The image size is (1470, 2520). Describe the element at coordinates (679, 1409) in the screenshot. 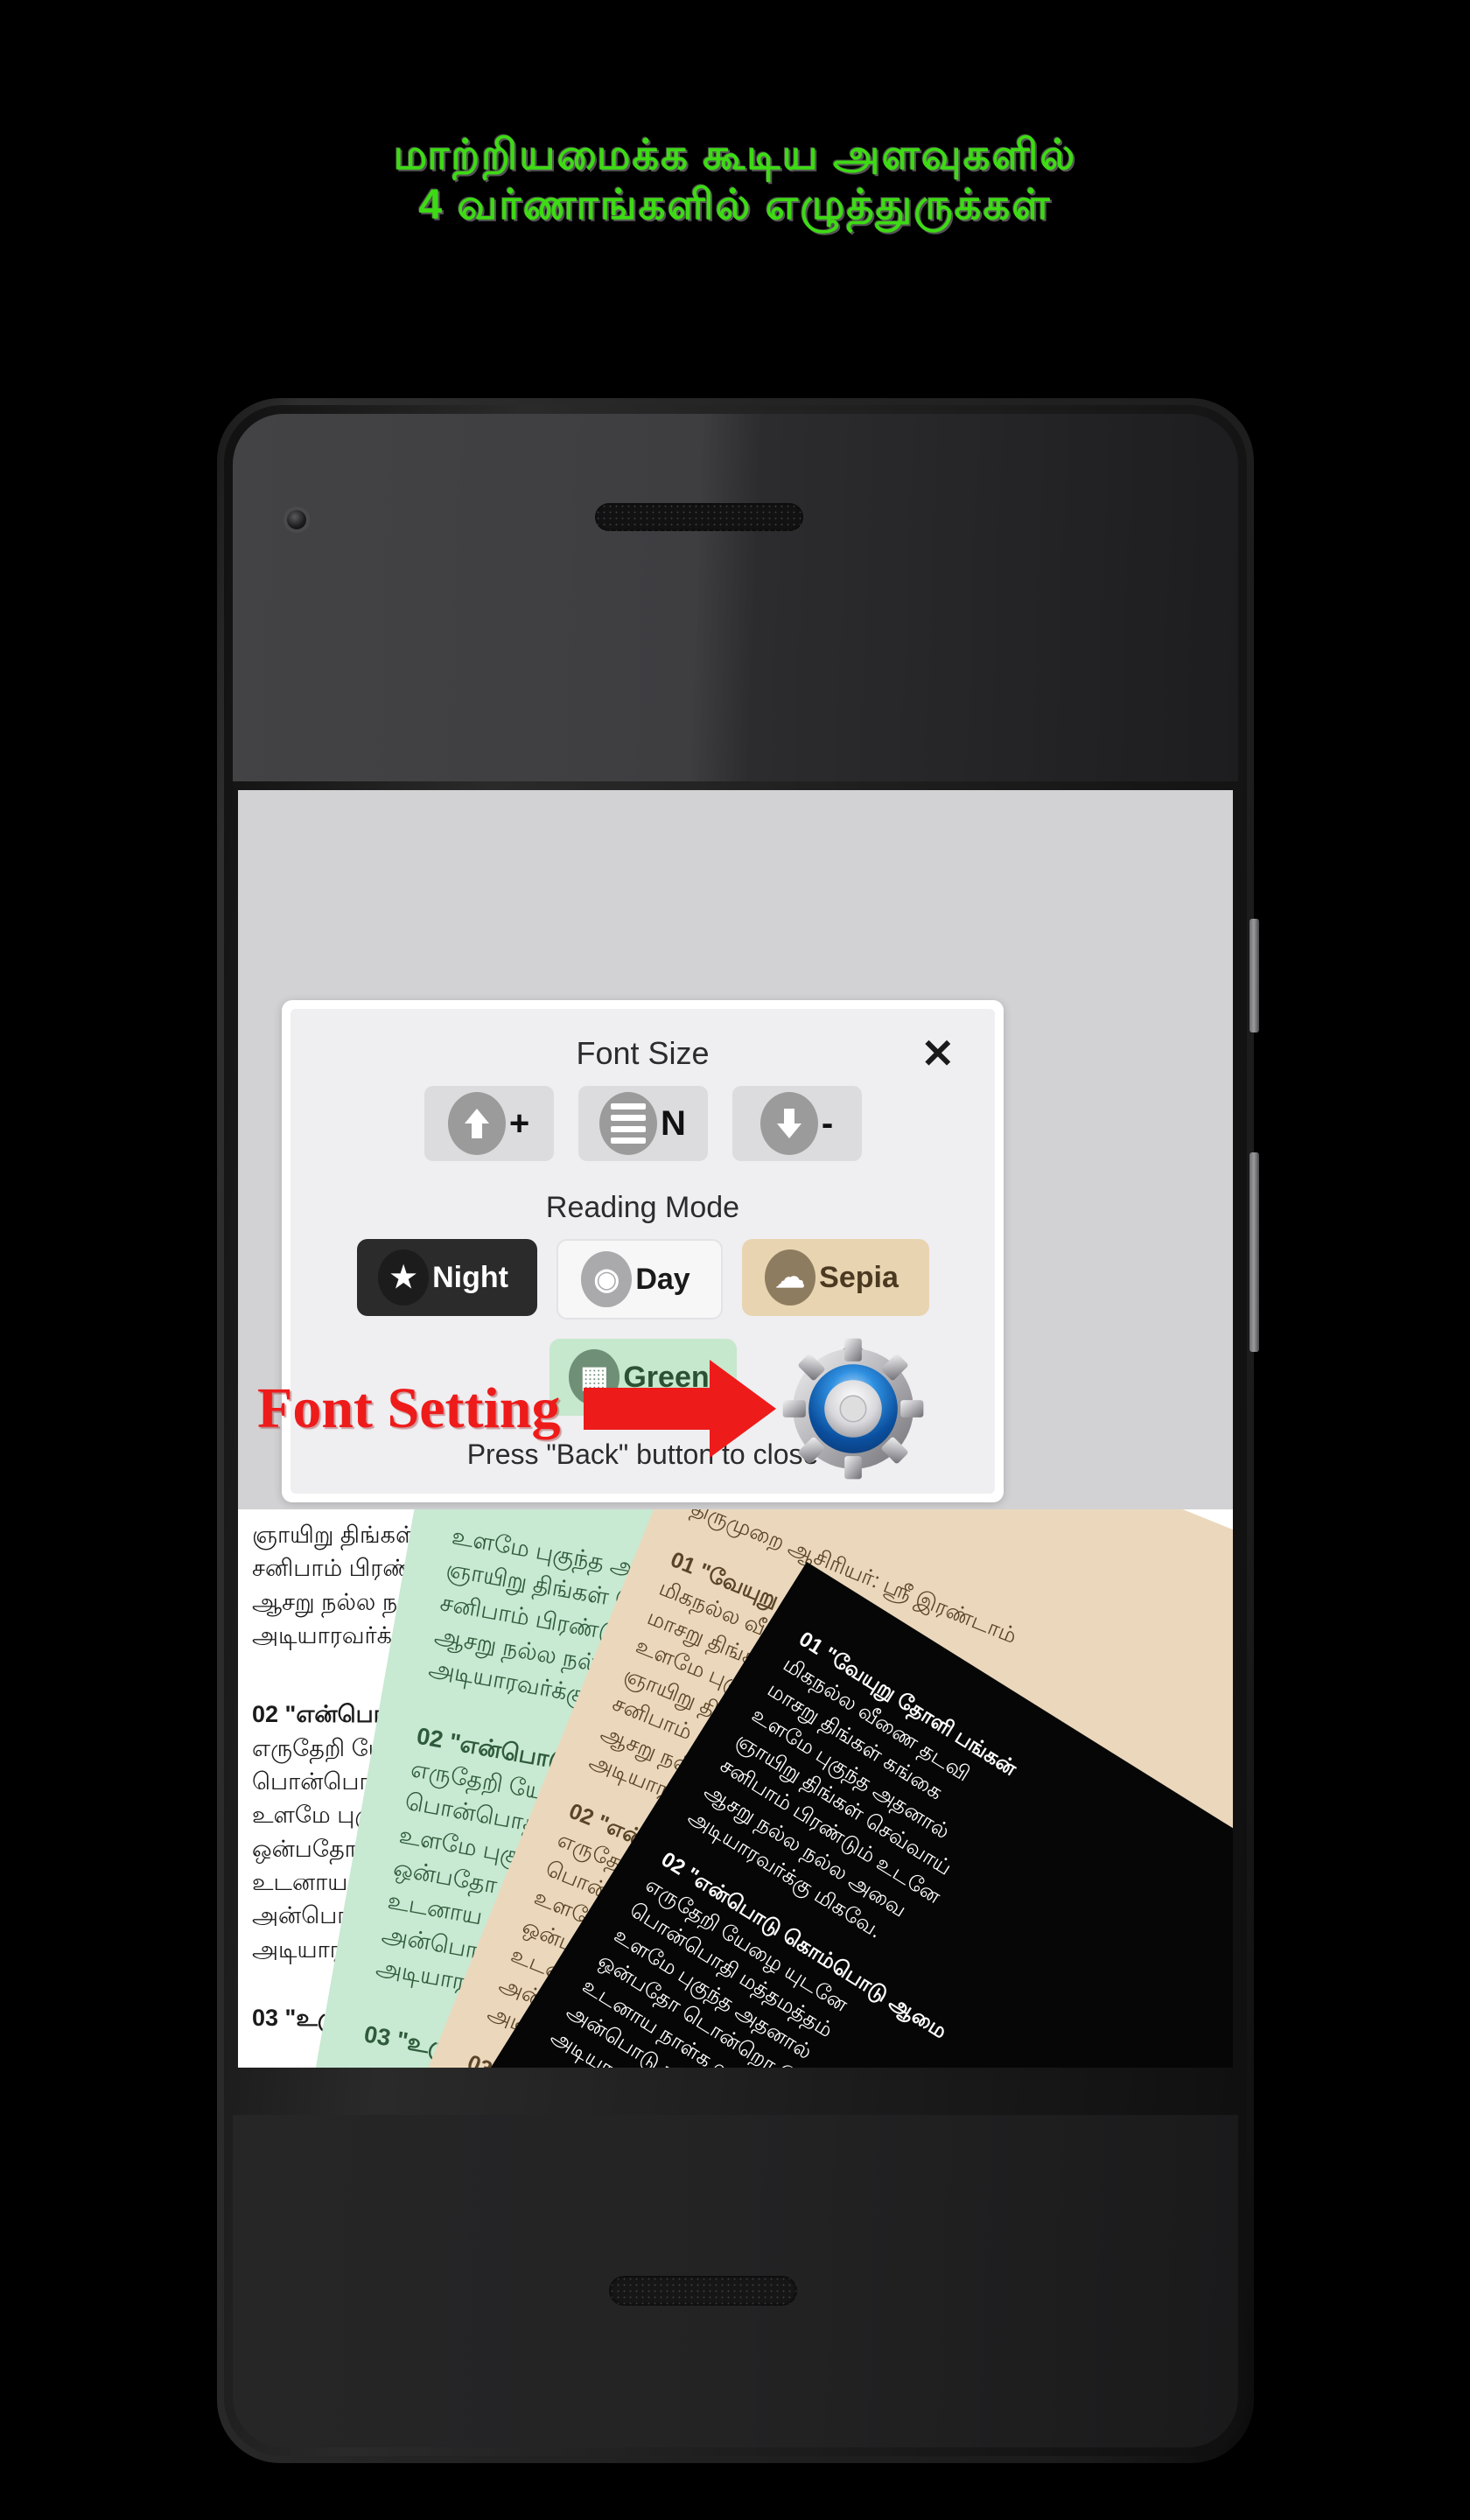

I see `right-arrow-icon` at that location.